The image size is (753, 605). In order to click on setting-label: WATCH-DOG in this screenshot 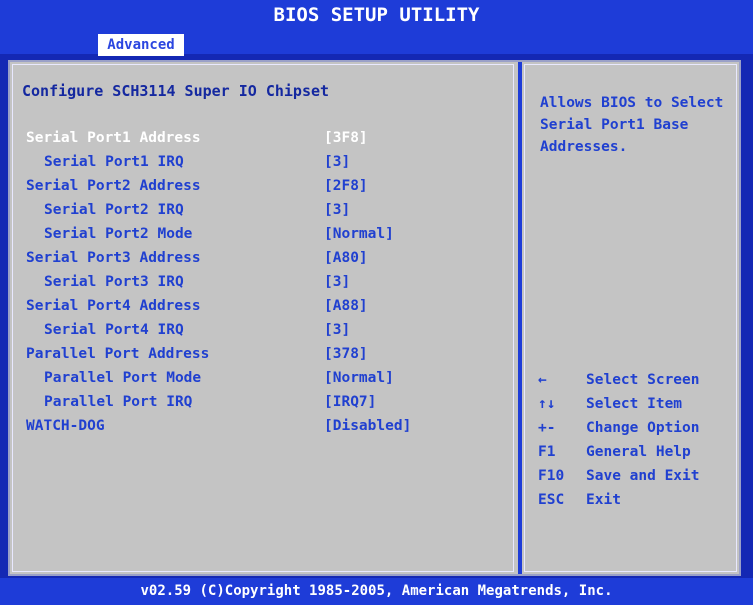, I will do `click(65, 426)`.